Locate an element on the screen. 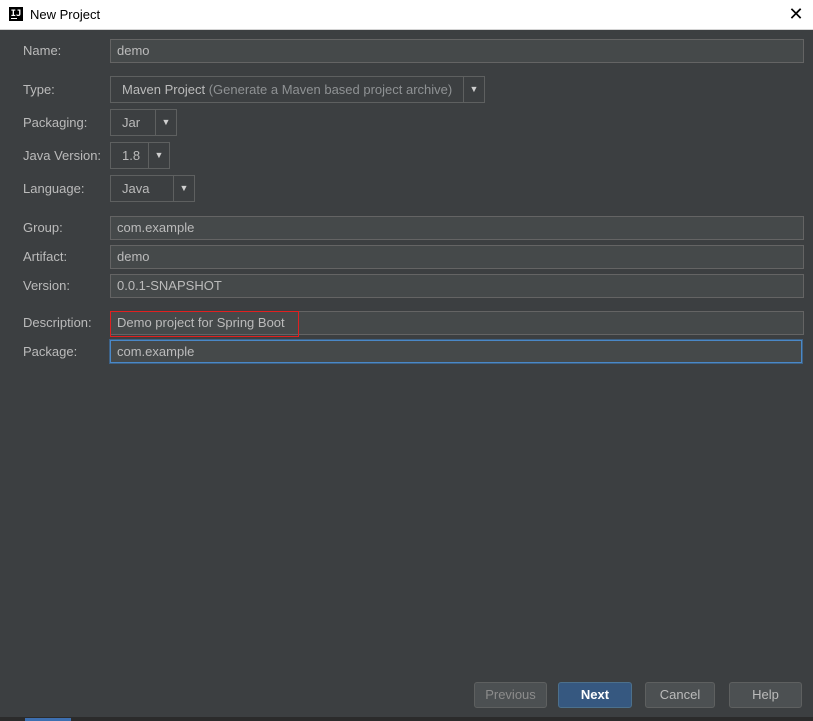  java-version-value: 1.8 is located at coordinates (131, 155).